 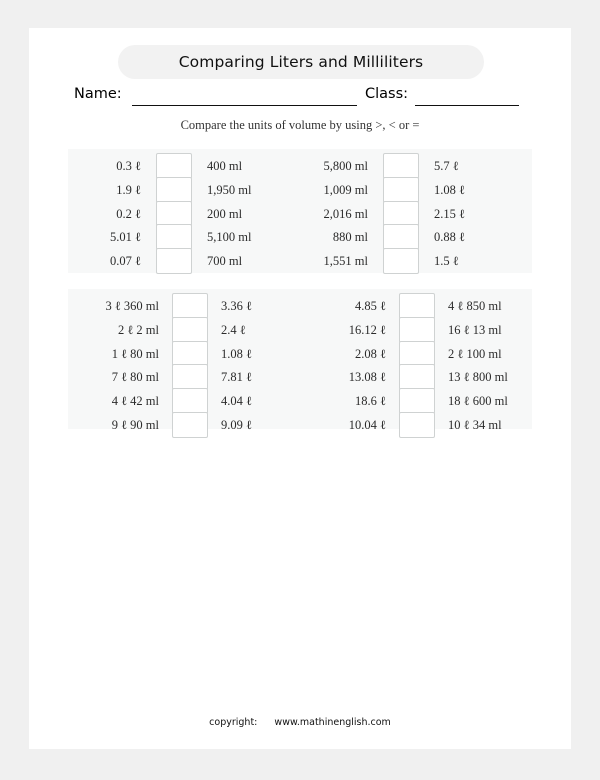 I want to click on comparison-row: 0.3 ℓ 400 ml, so click(x=190, y=166).